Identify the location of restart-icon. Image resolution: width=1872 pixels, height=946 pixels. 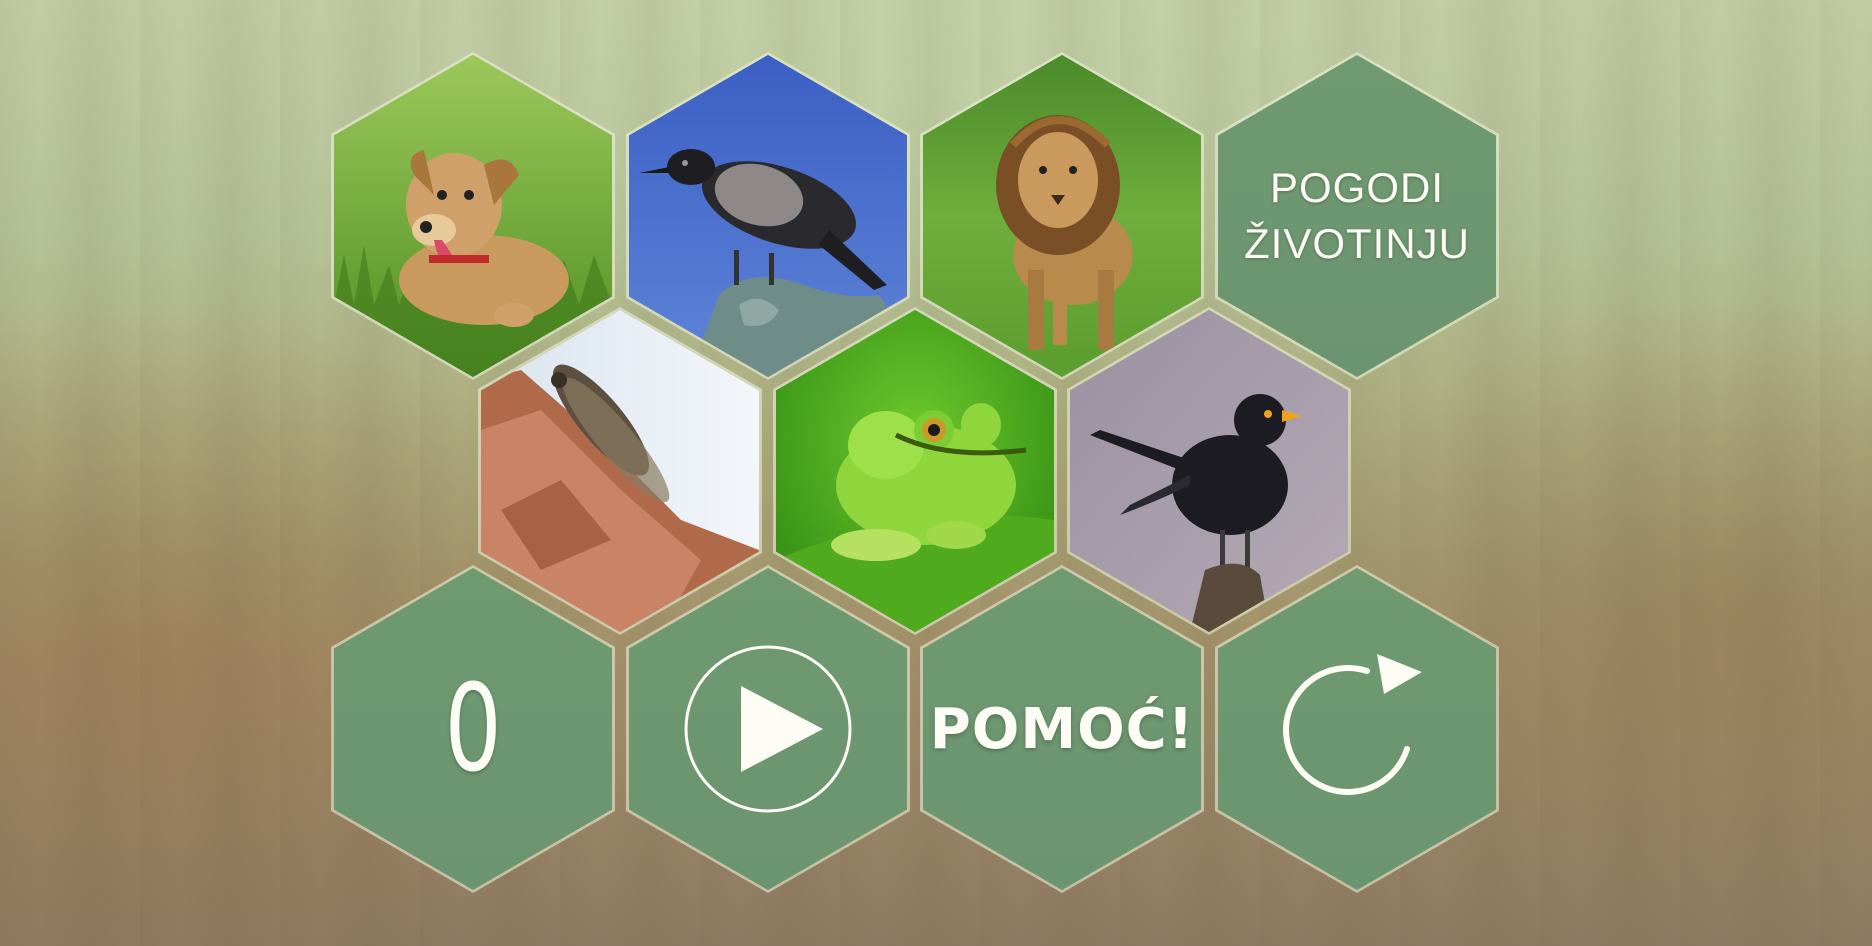
(1352, 725).